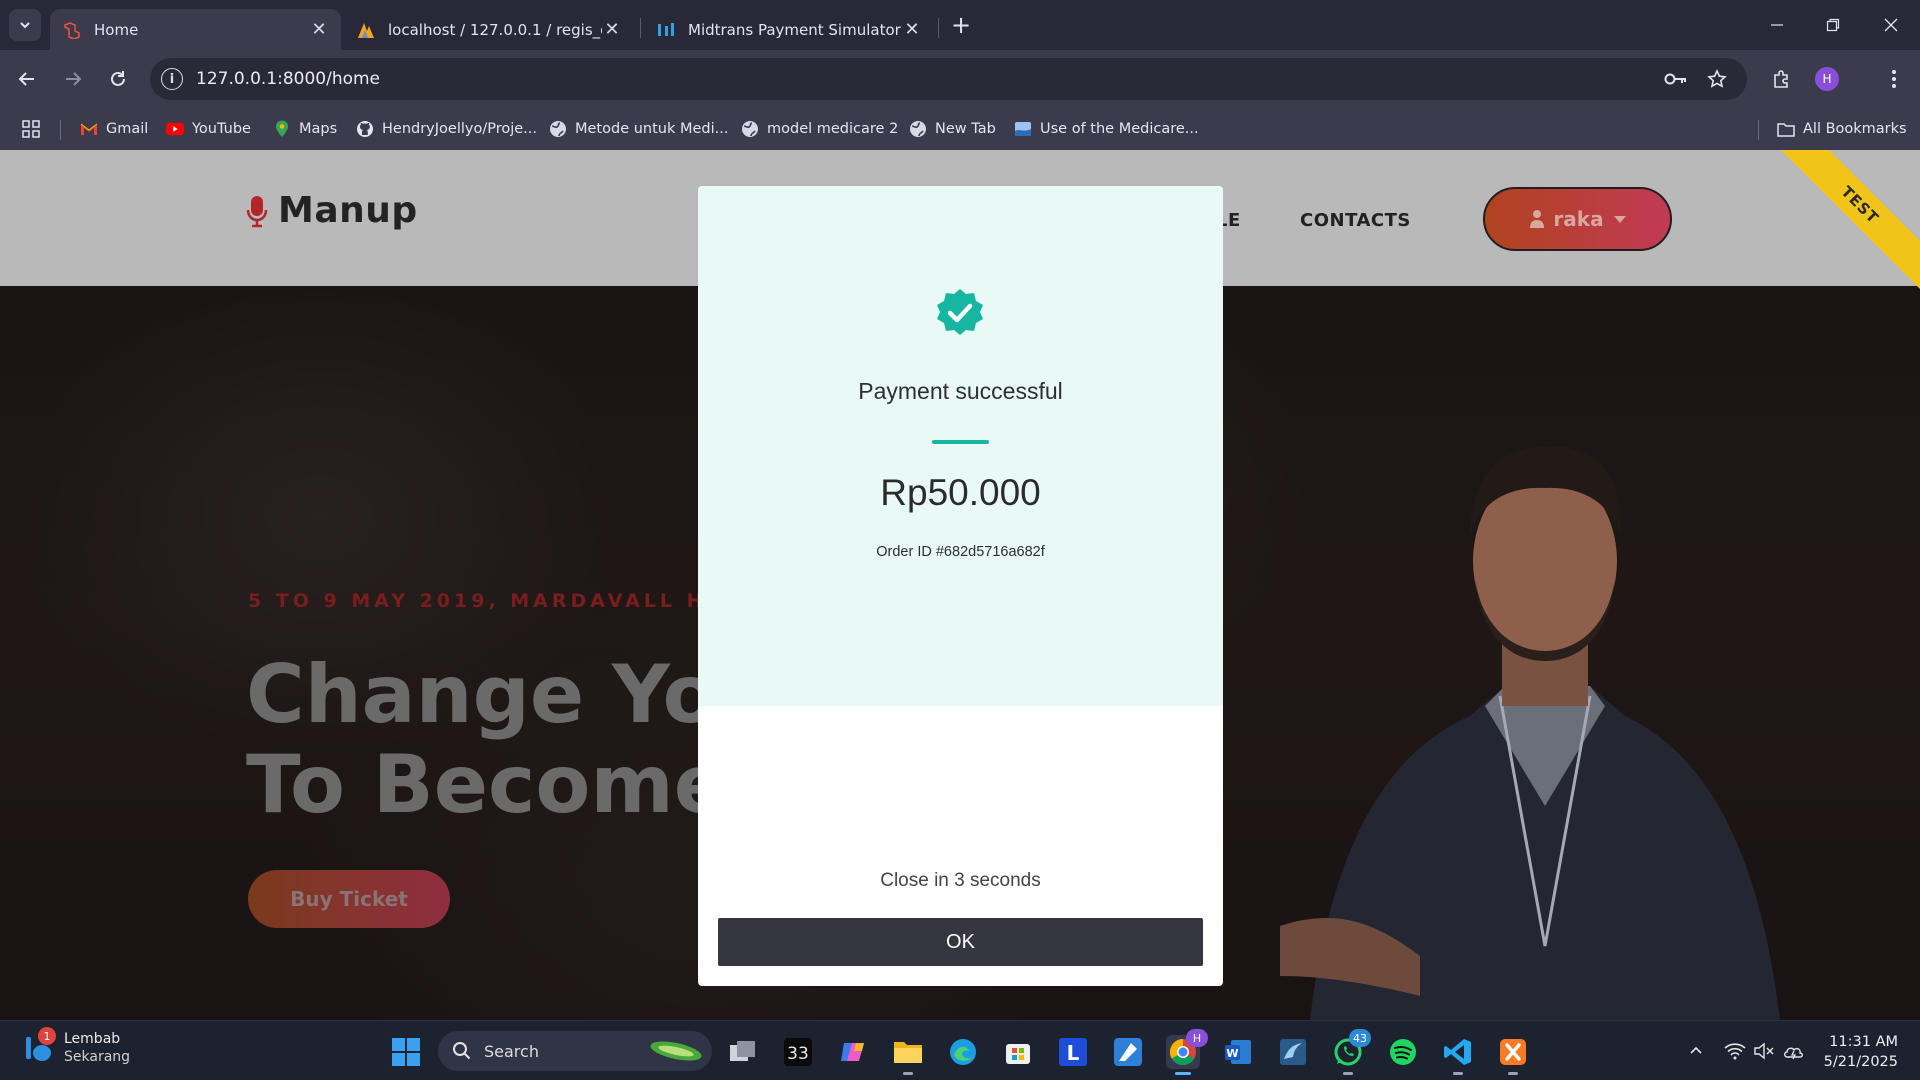 This screenshot has width=1920, height=1080. I want to click on volume-button, so click(1764, 1051).